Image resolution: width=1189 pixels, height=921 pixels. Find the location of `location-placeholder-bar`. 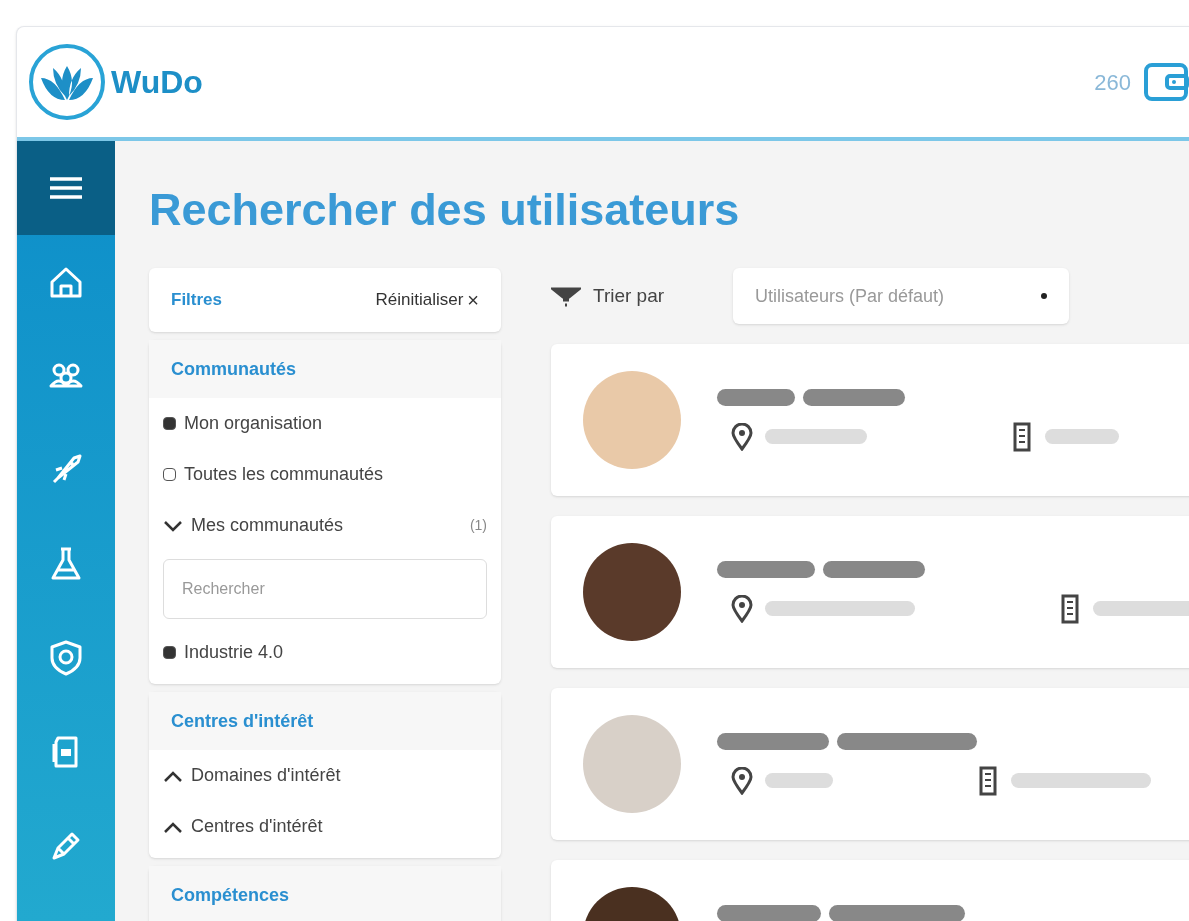

location-placeholder-bar is located at coordinates (799, 780).